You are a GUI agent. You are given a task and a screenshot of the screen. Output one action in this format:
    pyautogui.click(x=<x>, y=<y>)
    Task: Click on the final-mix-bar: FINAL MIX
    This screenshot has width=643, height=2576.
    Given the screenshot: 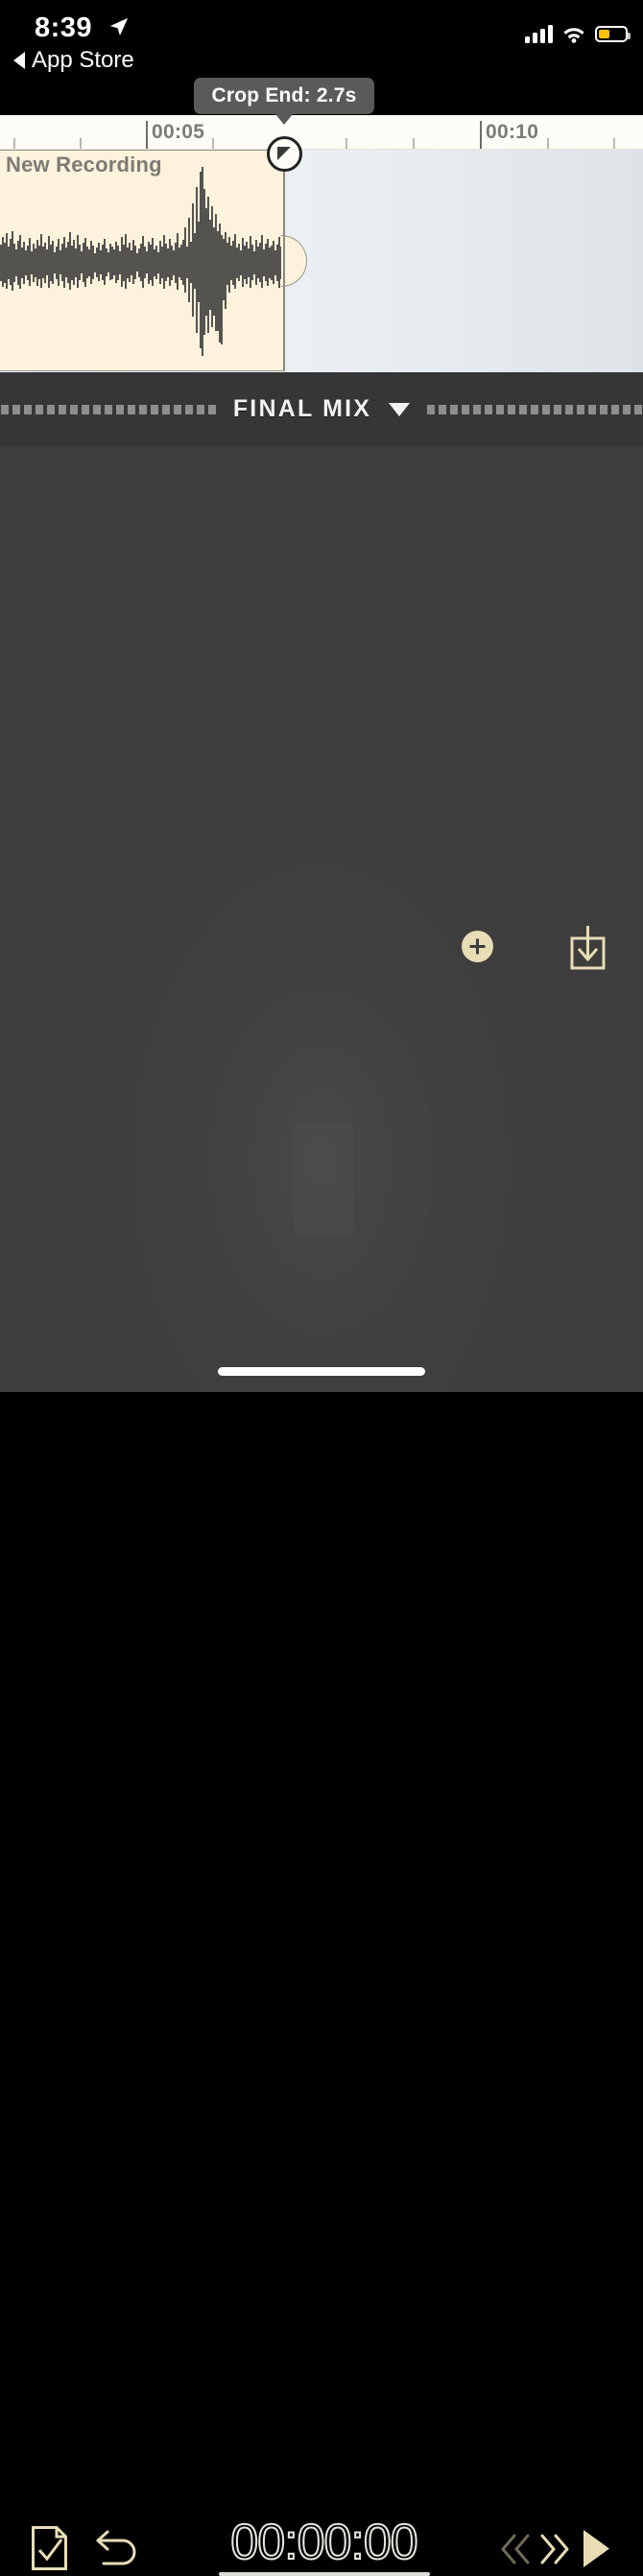 What is the action you would take?
    pyautogui.click(x=321, y=409)
    